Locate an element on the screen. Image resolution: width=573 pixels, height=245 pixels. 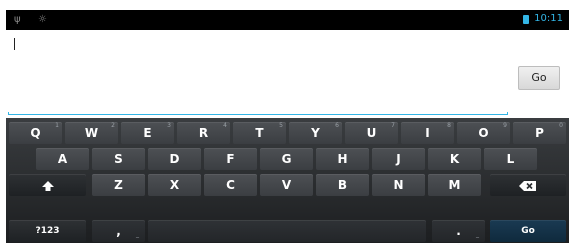
key-n: N is located at coordinates (398, 185).